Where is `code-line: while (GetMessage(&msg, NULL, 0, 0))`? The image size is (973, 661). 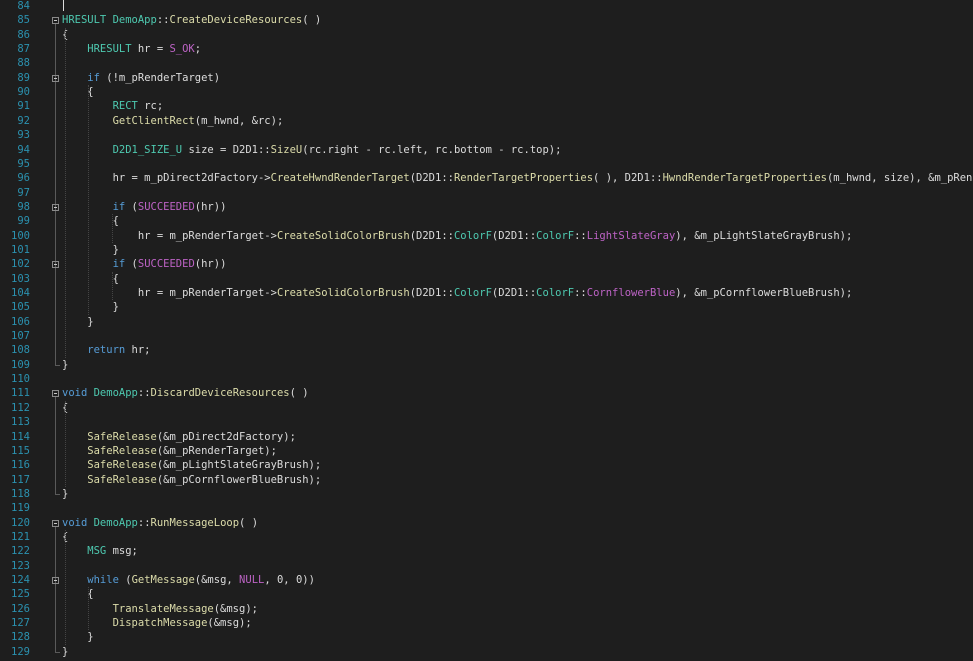 code-line: while (GetMessage(&msg, NULL, 0, 0)) is located at coordinates (517, 580).